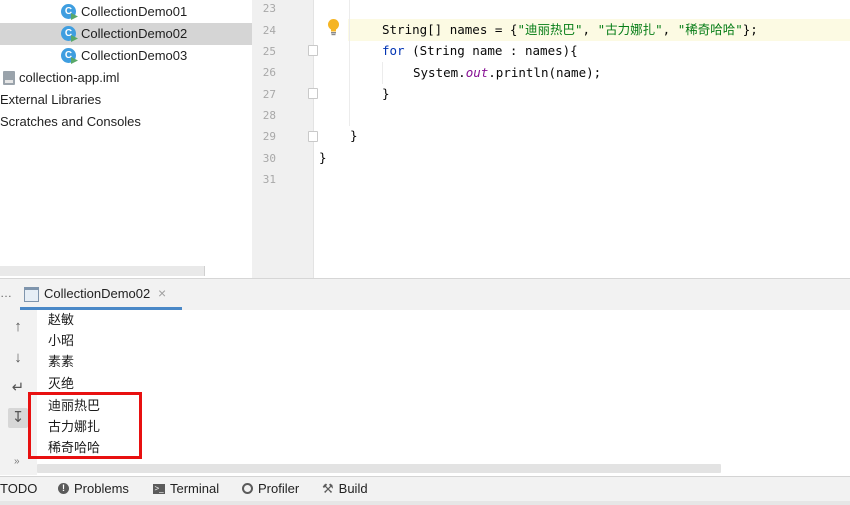 The height and width of the screenshot is (505, 850). I want to click on tree-item-collectiondemo01: C CollectionDemo01, so click(126, 12).